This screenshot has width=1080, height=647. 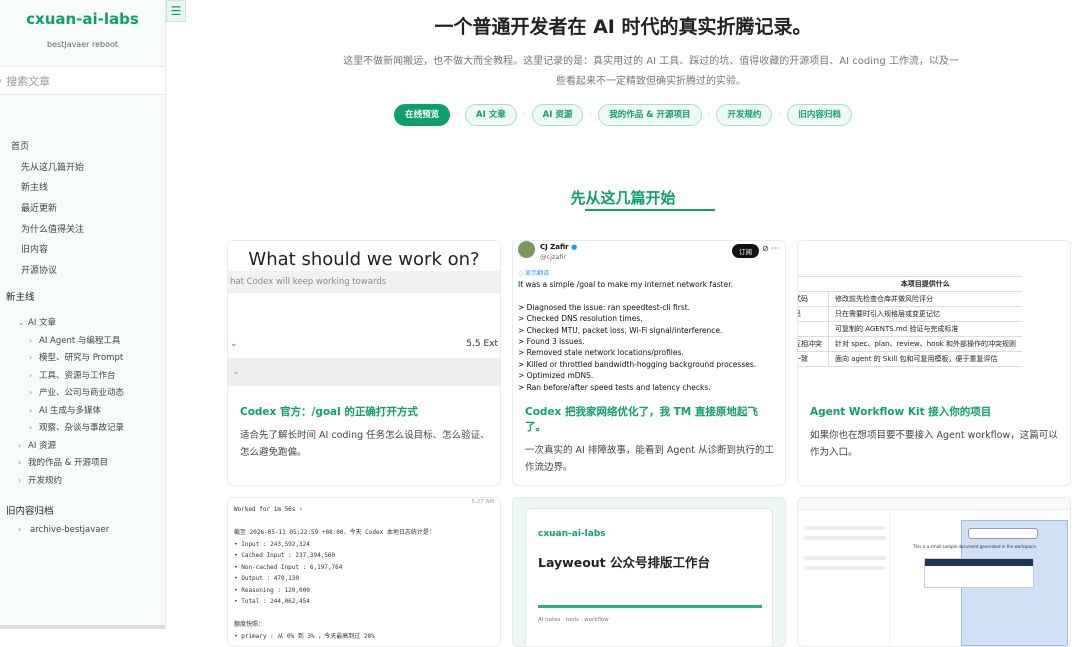 I want to click on table-row: 忌只在需要时引入规格层或变更记忆, so click(x=910, y=314).